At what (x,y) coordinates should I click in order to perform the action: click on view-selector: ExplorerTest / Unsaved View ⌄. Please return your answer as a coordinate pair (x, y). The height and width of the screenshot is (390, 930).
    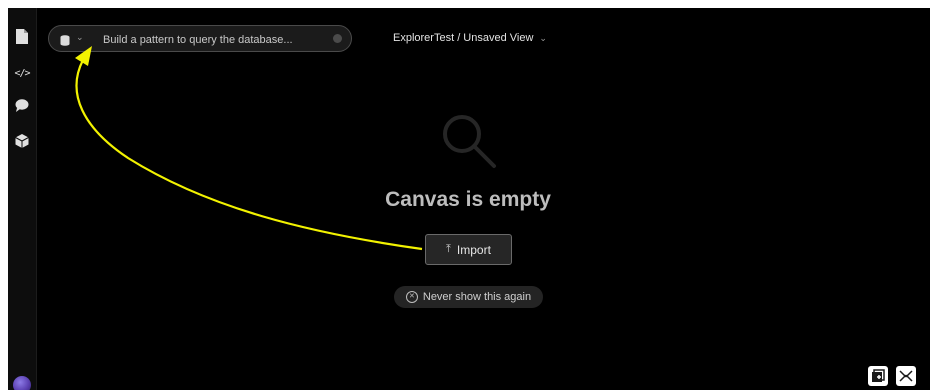
    Looking at the image, I should click on (470, 38).